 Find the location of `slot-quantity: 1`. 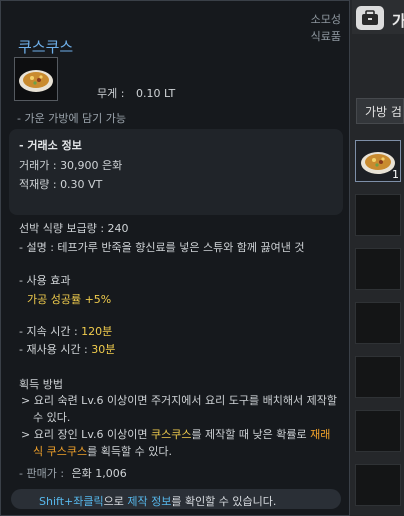

slot-quantity: 1 is located at coordinates (395, 174).